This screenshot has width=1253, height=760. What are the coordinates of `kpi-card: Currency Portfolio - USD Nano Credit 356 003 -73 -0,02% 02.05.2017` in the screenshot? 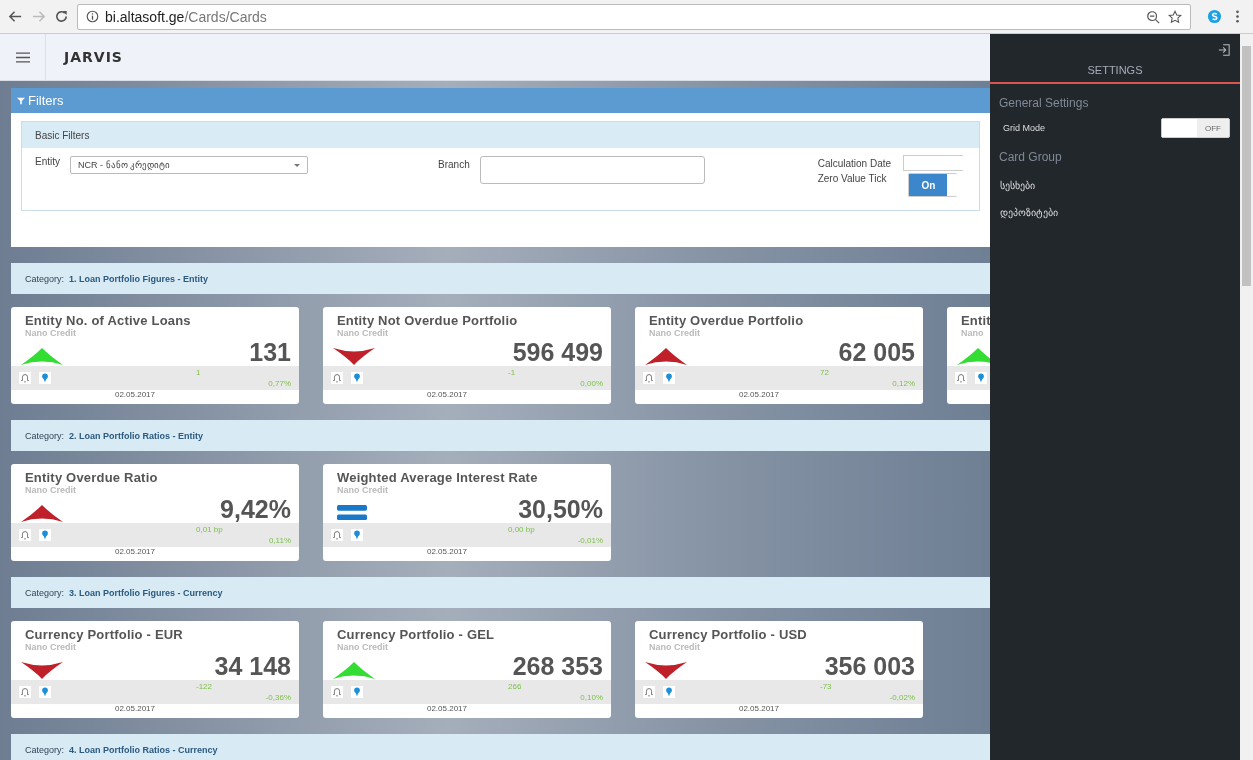 It's located at (779, 669).